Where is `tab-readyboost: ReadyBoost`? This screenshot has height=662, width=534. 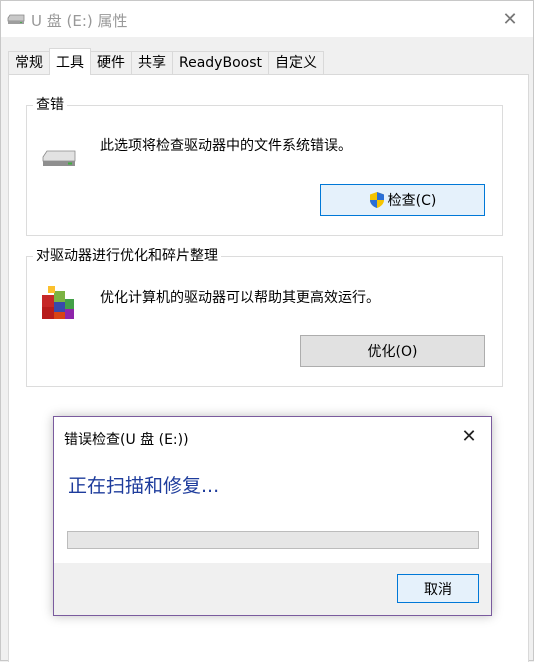
tab-readyboost: ReadyBoost is located at coordinates (220, 63).